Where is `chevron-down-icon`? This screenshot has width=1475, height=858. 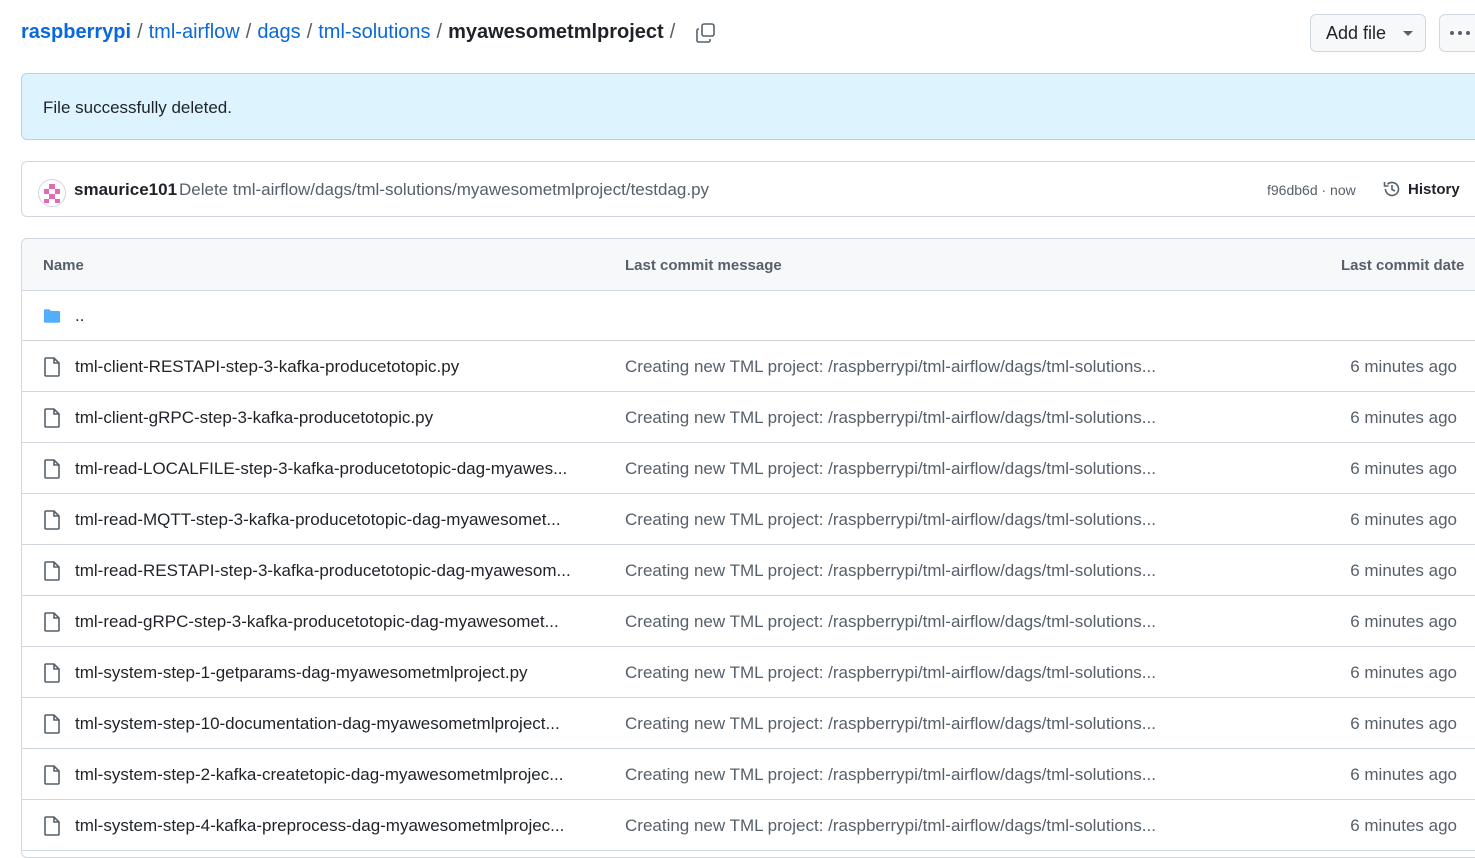
chevron-down-icon is located at coordinates (1408, 33).